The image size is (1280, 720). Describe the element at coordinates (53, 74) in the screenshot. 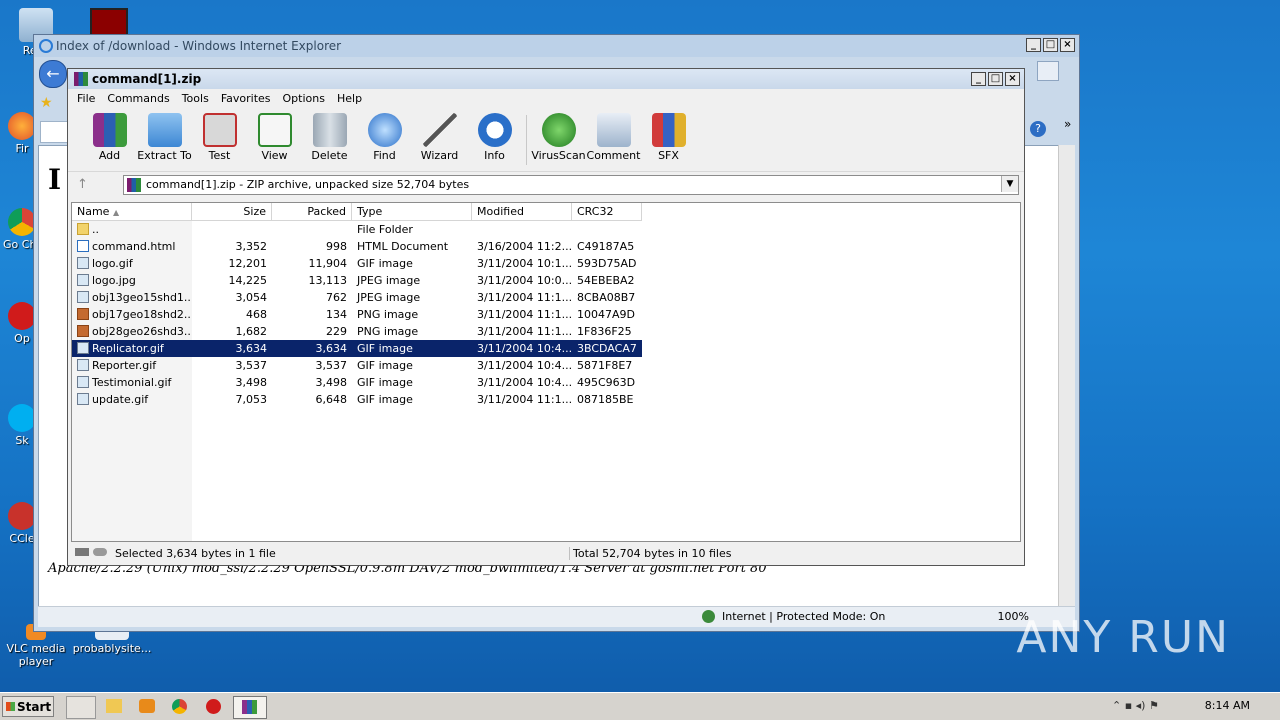

I see `back-button: ←` at that location.